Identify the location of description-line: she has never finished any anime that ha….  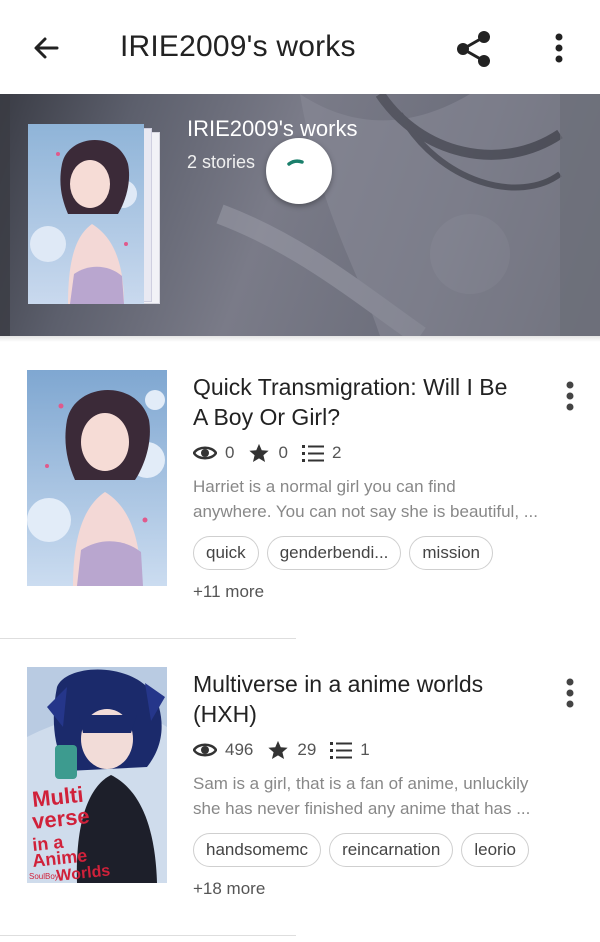
(362, 808).